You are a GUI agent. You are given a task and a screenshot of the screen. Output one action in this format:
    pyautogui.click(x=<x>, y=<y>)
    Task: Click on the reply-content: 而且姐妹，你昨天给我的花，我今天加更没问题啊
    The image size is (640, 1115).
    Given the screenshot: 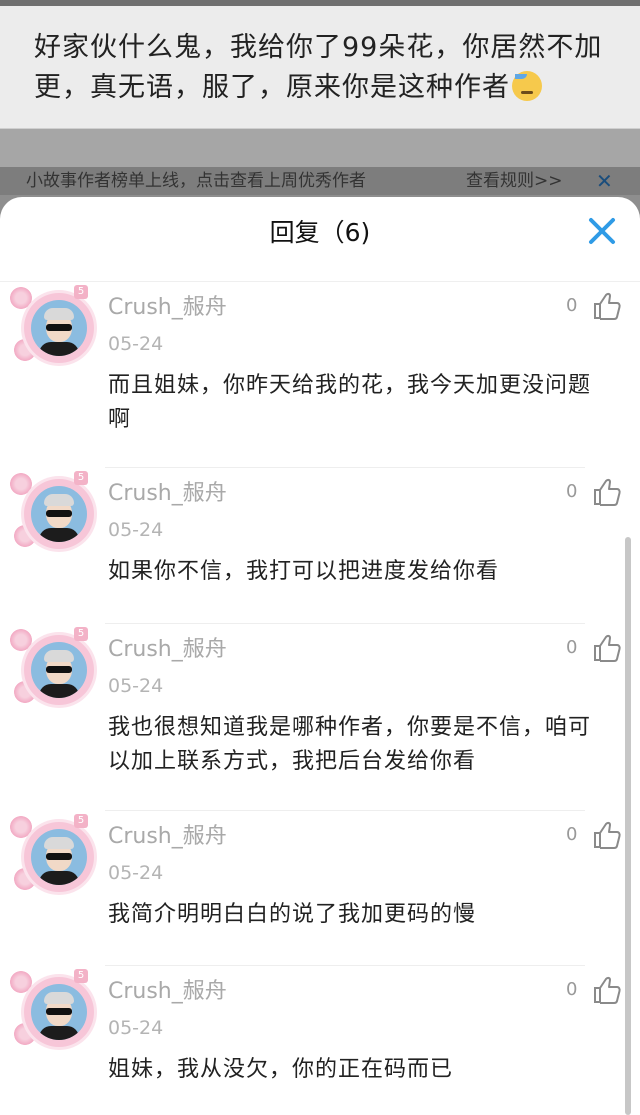 What is the action you would take?
    pyautogui.click(x=350, y=402)
    